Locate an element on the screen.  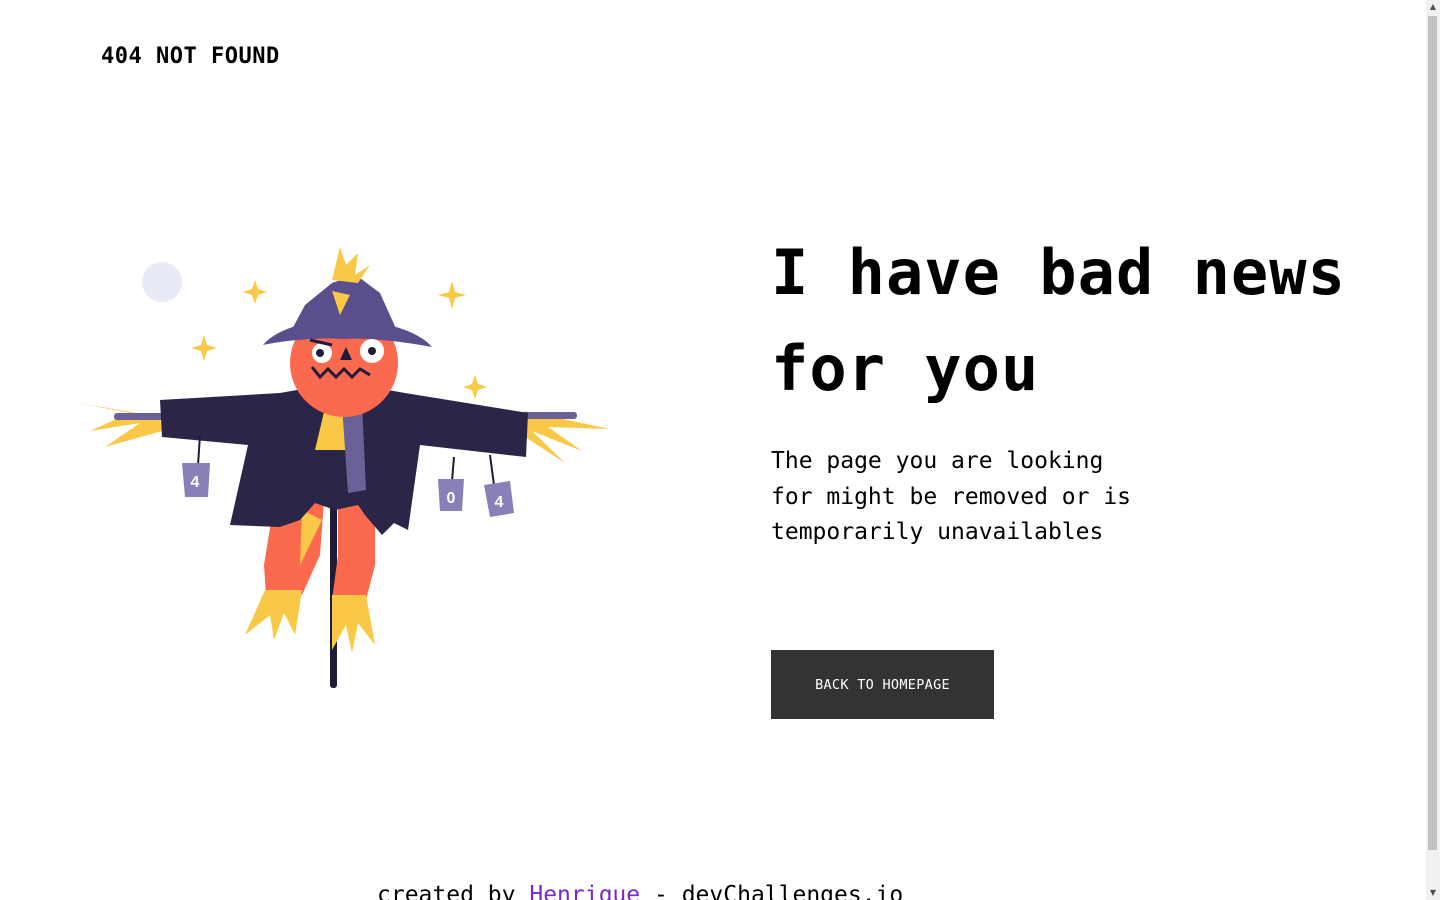
footer-prefix: created by is located at coordinates (446, 891).